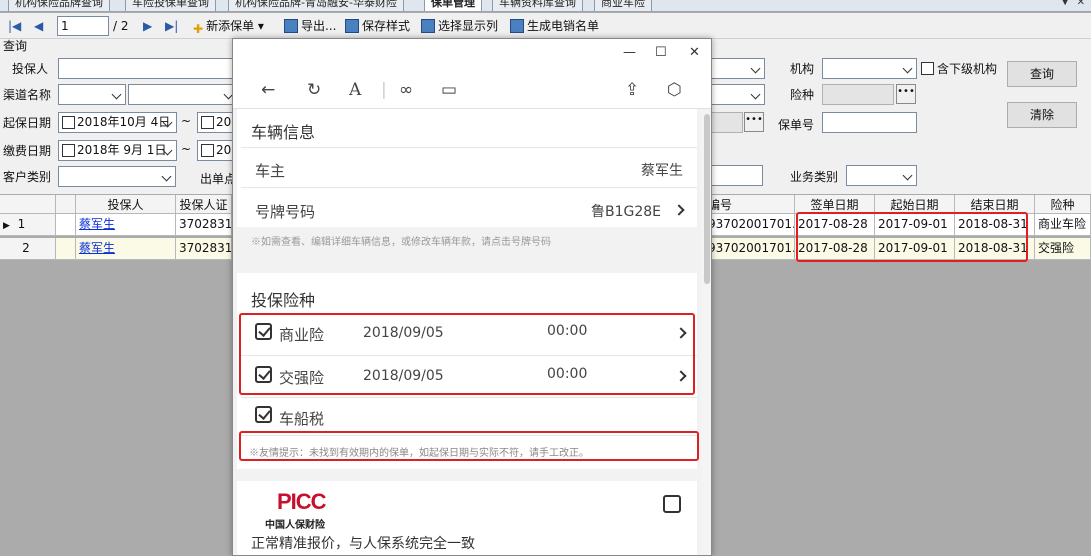 Image resolution: width=1091 pixels, height=556 pixels. Describe the element at coordinates (355, 90) in the screenshot. I see `font-icon: A` at that location.